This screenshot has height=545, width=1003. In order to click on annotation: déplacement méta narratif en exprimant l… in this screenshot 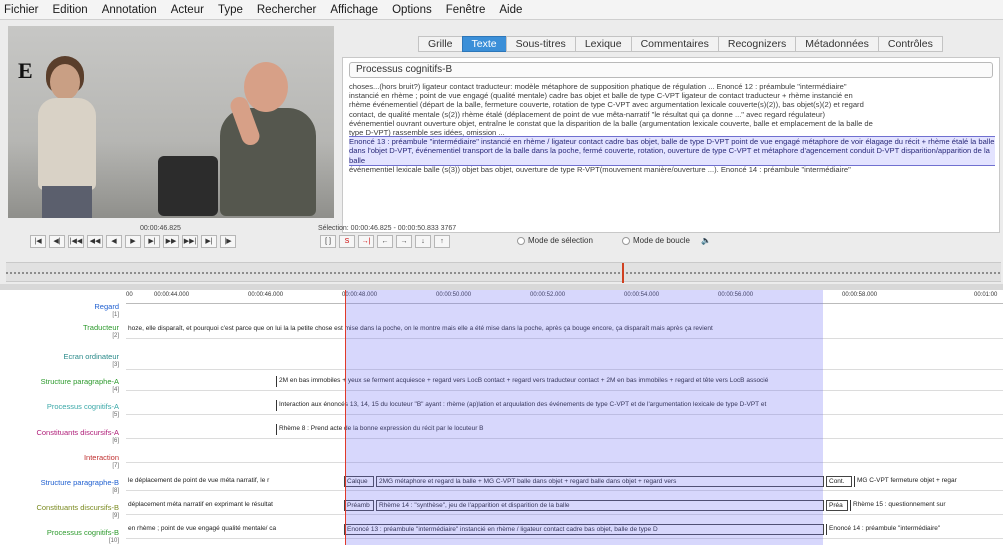, I will do `click(235, 505)`.